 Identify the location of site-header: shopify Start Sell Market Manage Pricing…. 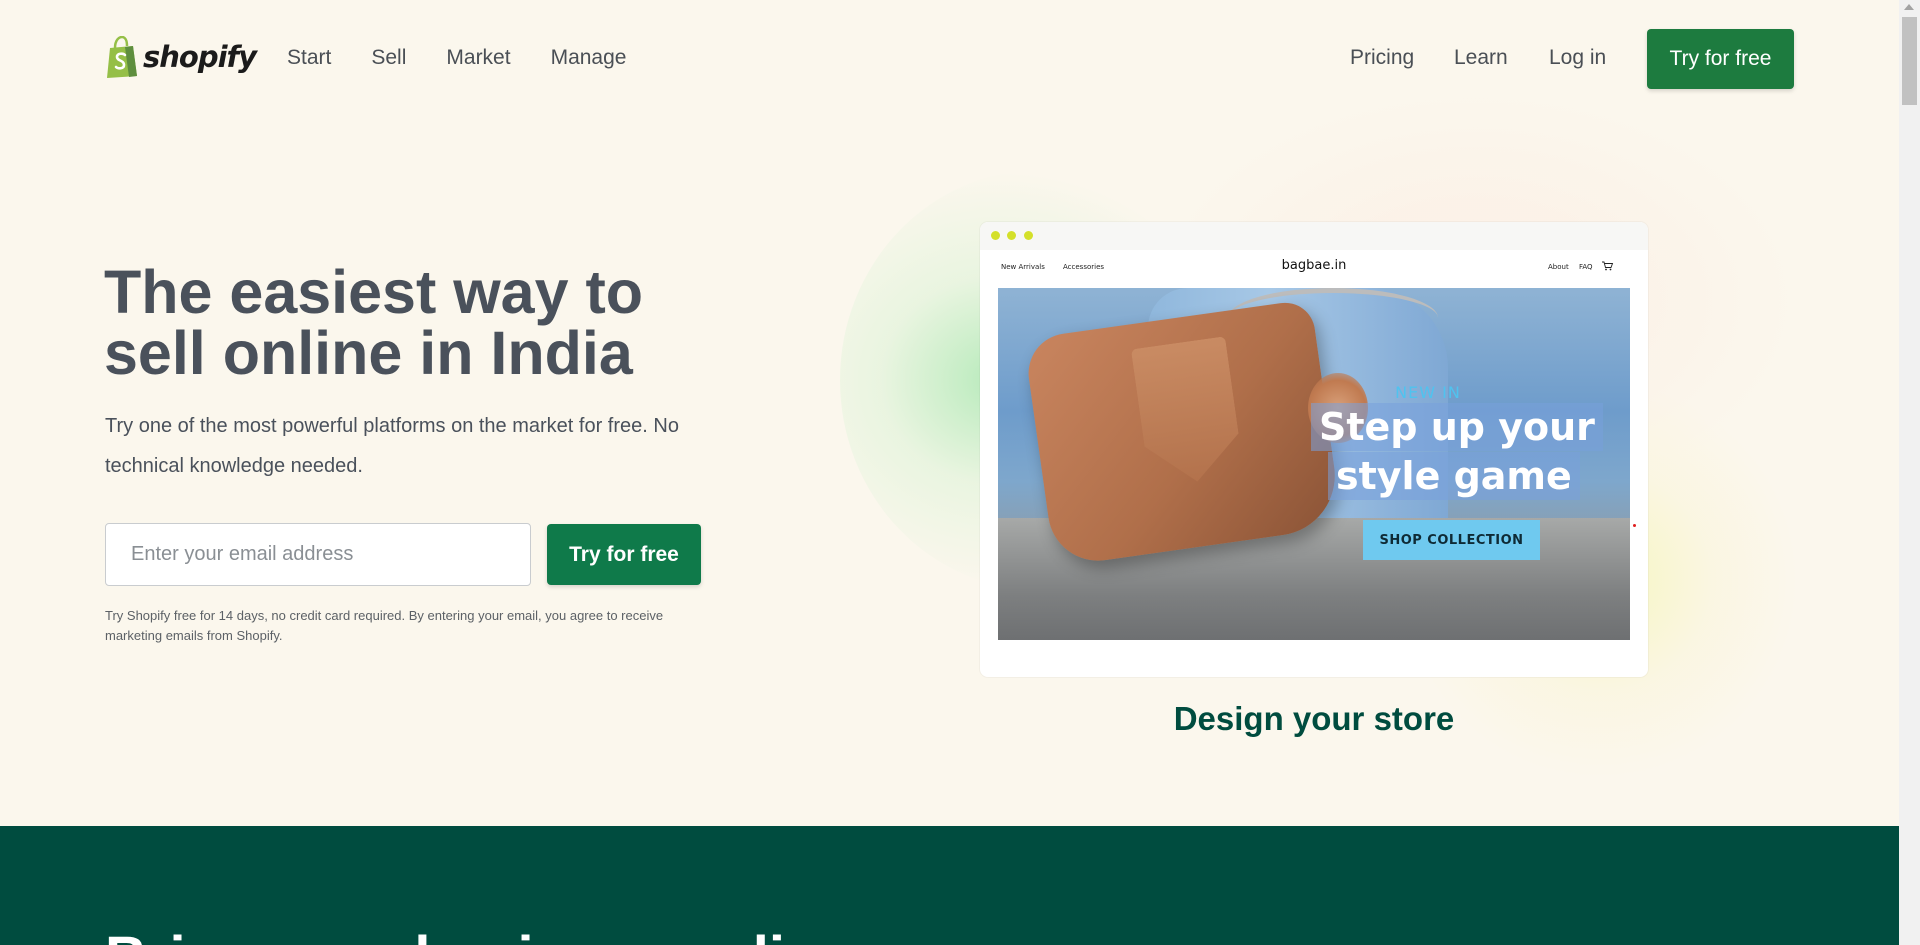
(949, 59).